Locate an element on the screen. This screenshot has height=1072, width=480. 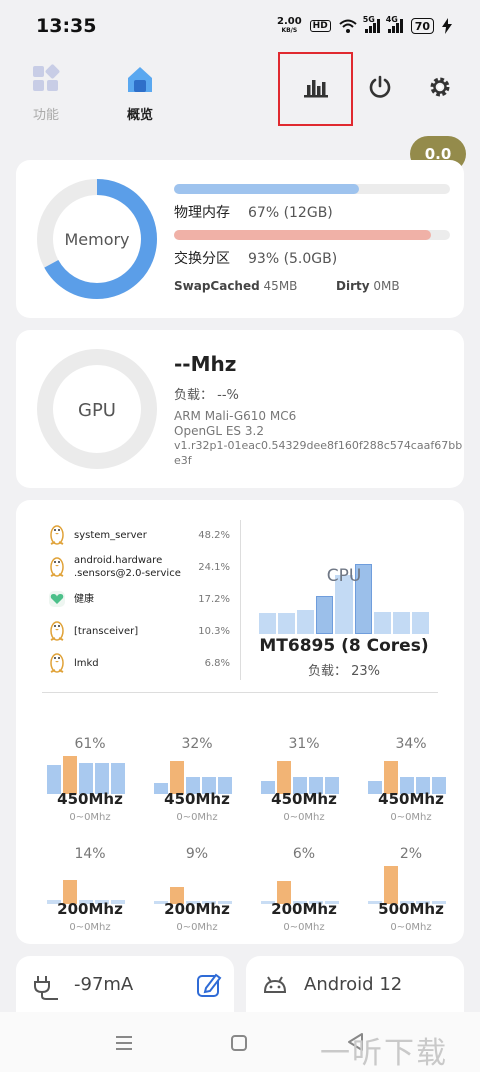
process-row: system_server 48.2% is located at coordinates (139, 535).